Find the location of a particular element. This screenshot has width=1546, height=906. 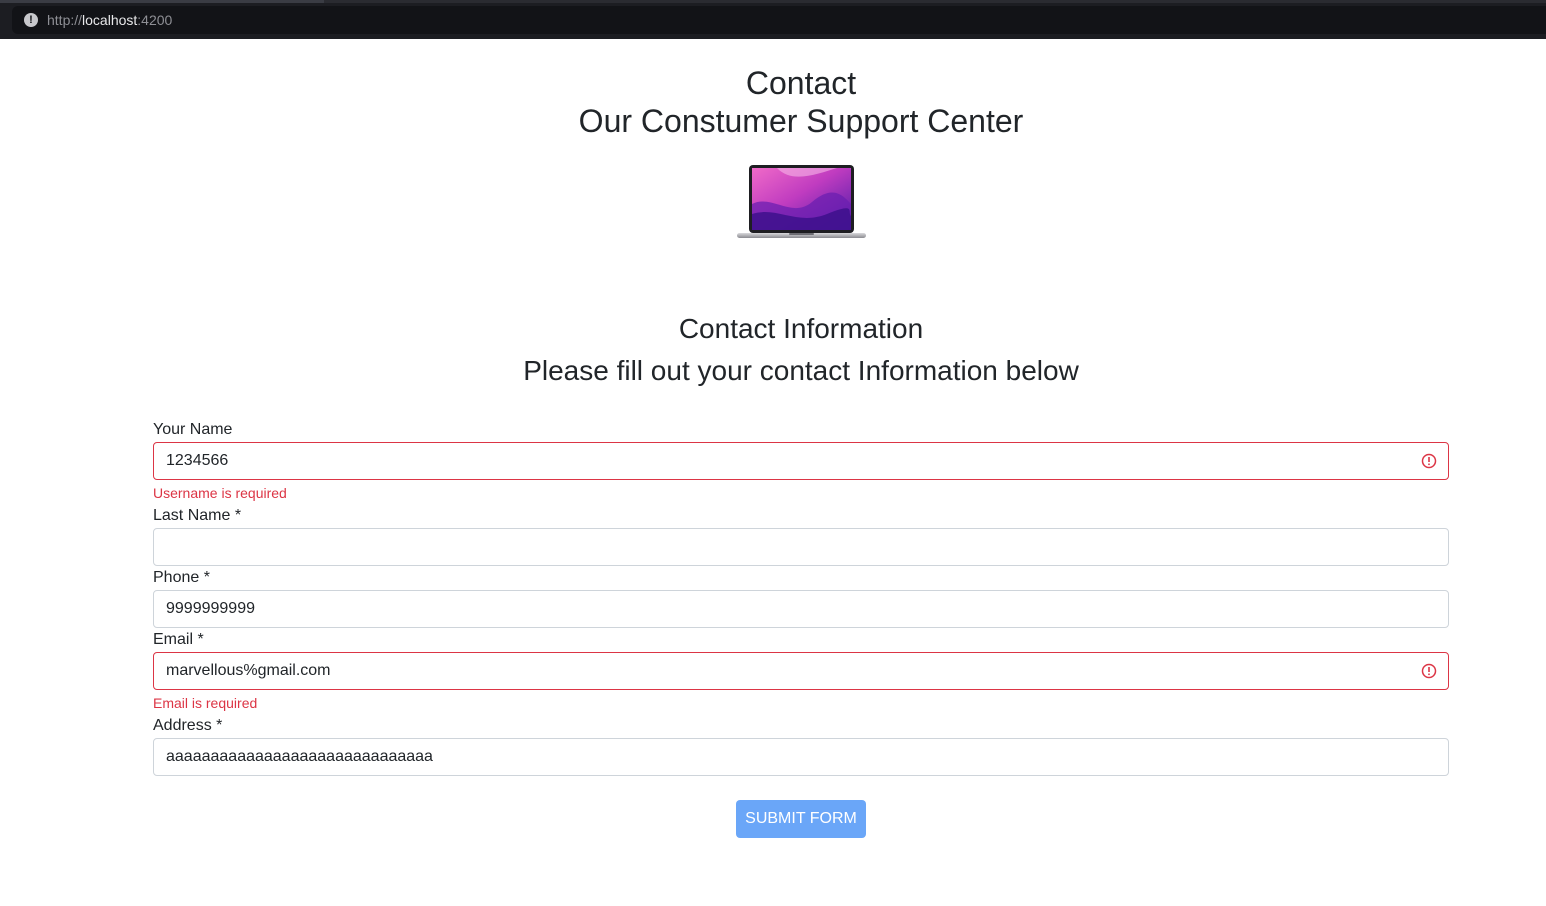

phone-field is located at coordinates (801, 609).